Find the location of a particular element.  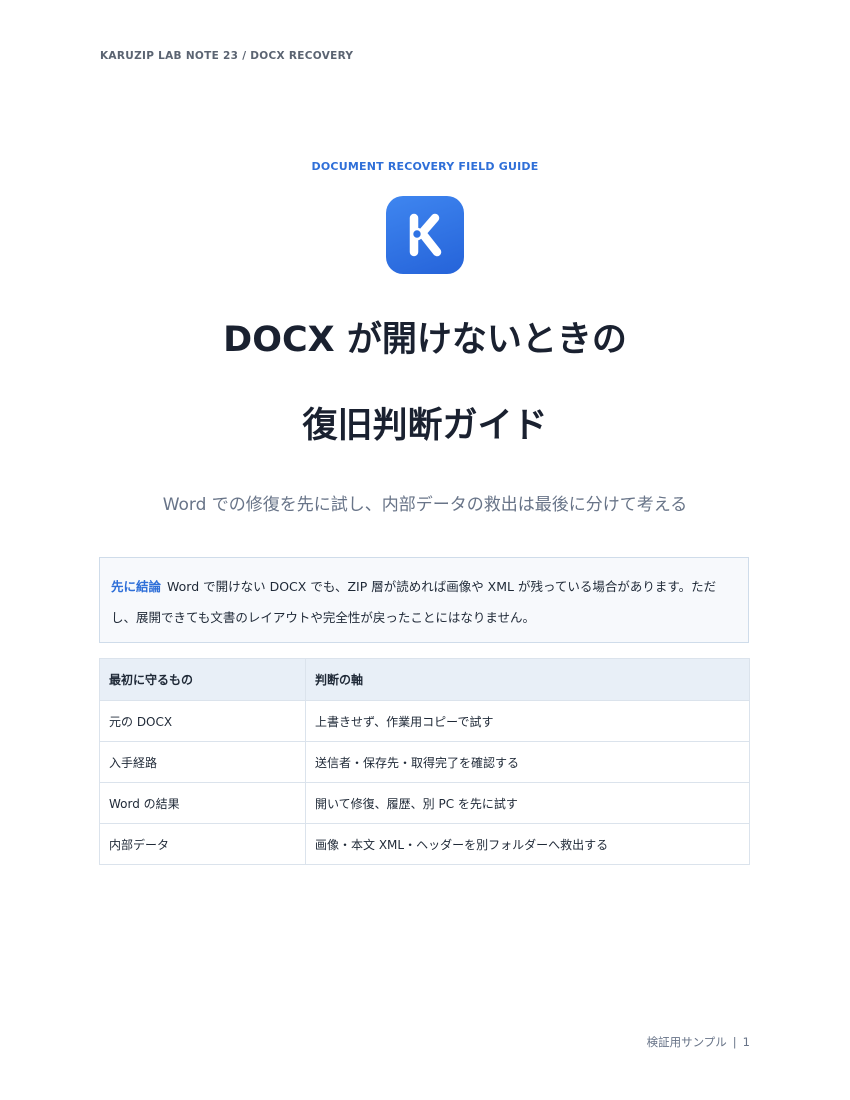

page-footer: 検証用サンプル | 1 is located at coordinates (698, 1042).